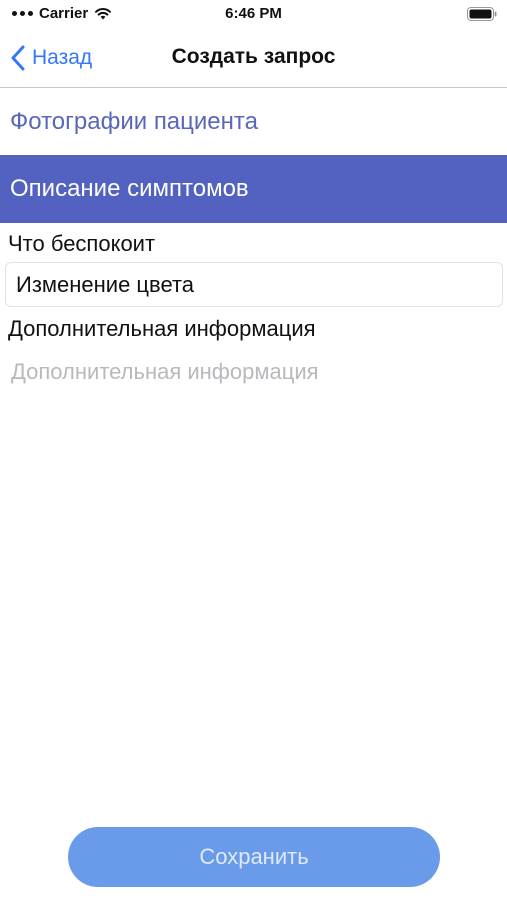  Describe the element at coordinates (254, 857) in the screenshot. I see `save-button: Сохранить` at that location.